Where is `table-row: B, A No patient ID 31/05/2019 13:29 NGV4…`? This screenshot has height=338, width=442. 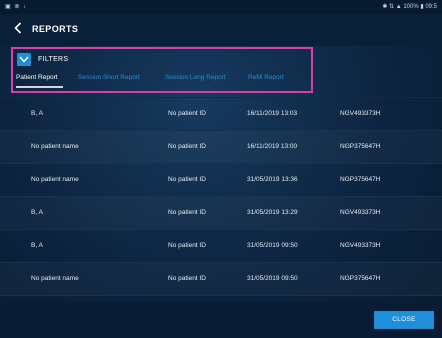 table-row: B, A No patient ID 31/05/2019 13:29 NGV4… is located at coordinates (221, 213).